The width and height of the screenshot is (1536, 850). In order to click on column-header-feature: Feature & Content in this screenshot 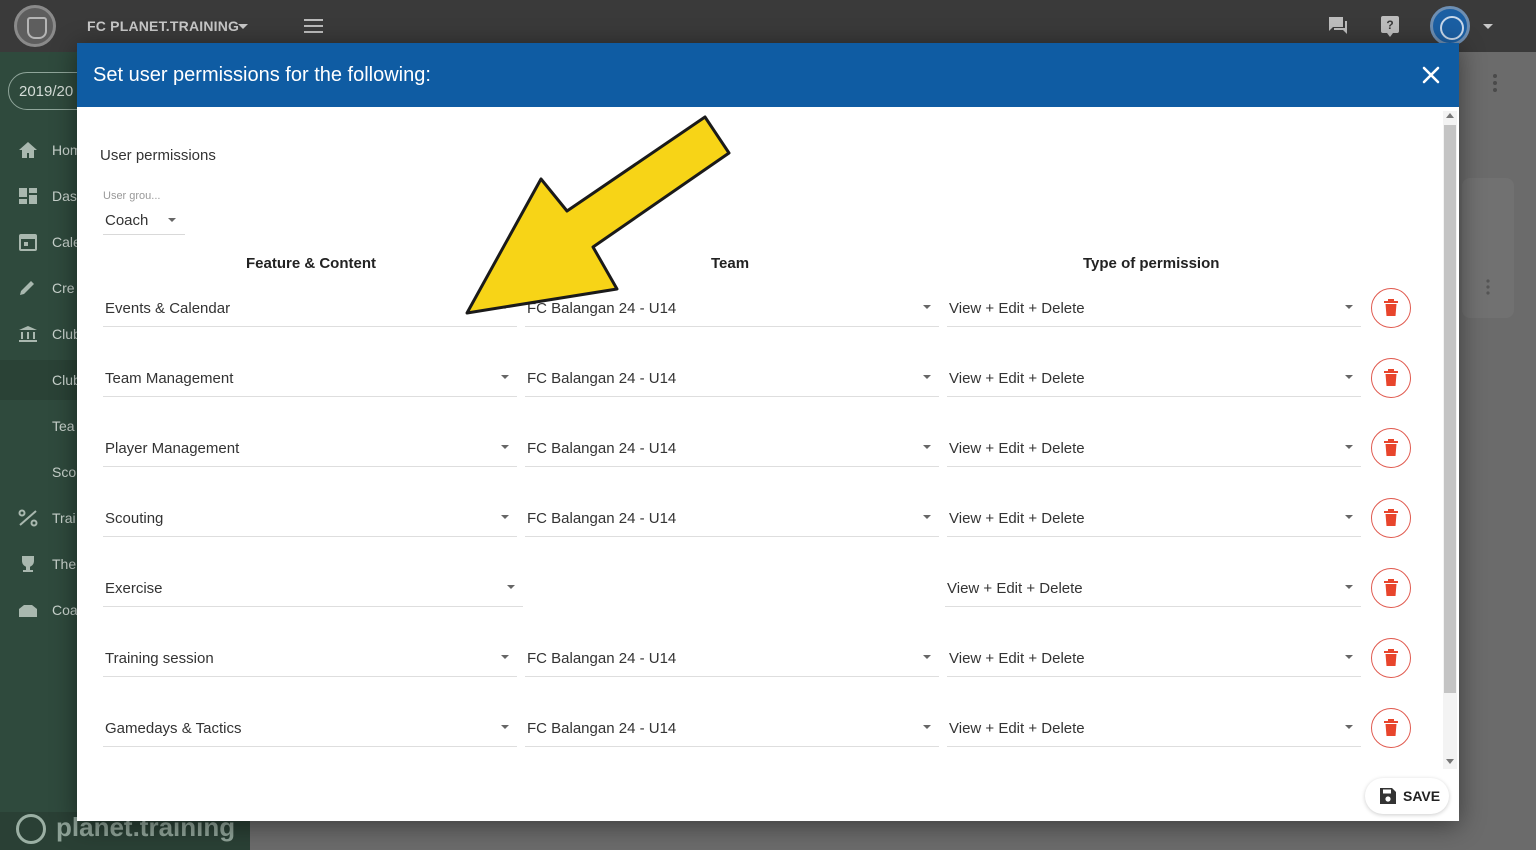, I will do `click(311, 263)`.